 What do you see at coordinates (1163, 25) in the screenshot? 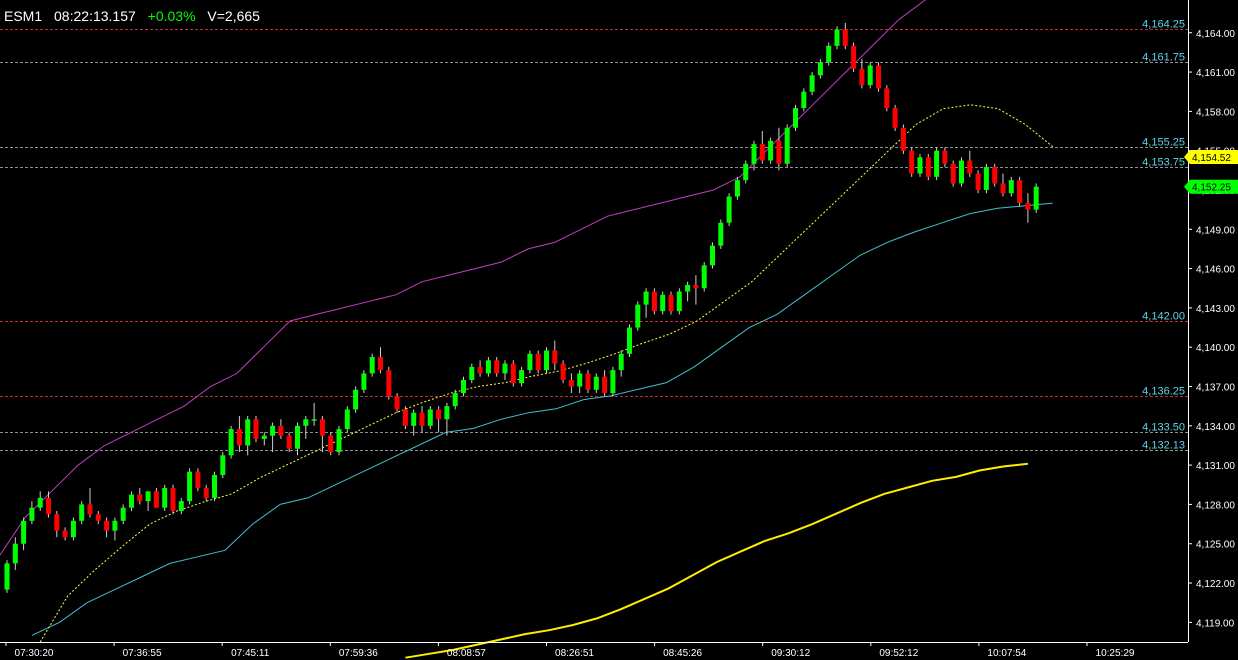
I see `level-label: 4,164.25` at bounding box center [1163, 25].